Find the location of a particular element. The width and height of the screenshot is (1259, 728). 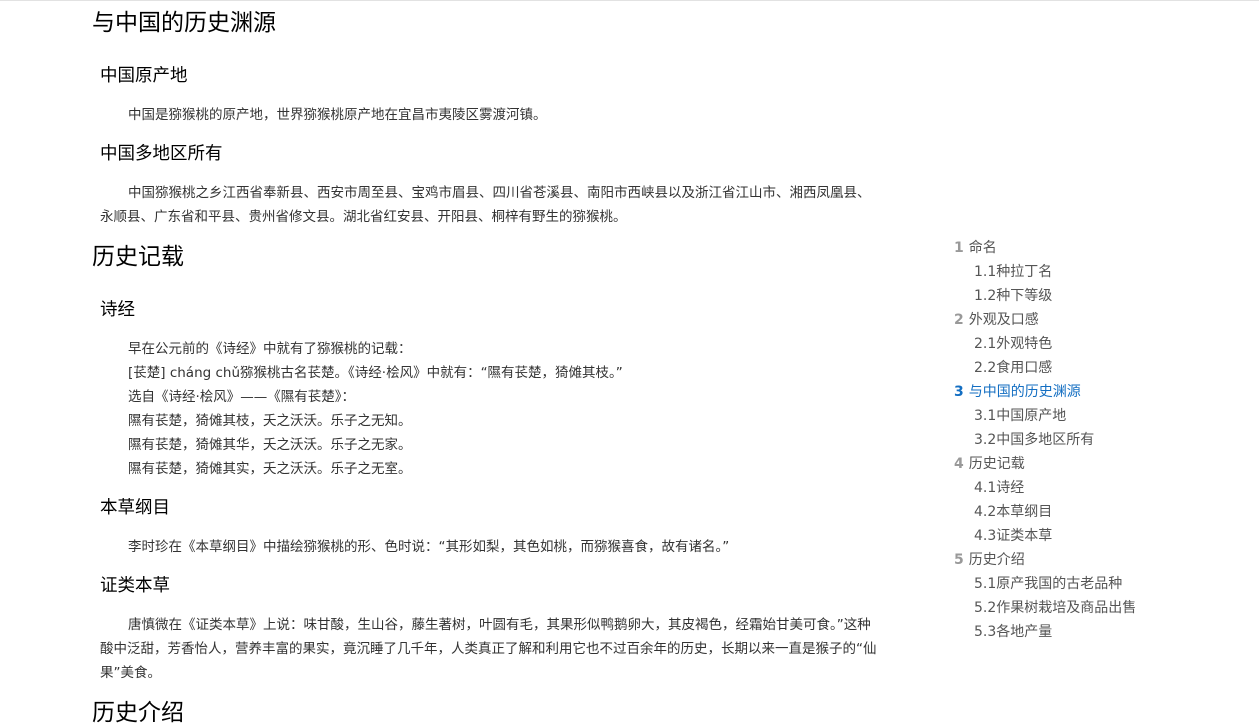

toc-item-4-2: 4.2本草纲目 is located at coordinates (1013, 512).